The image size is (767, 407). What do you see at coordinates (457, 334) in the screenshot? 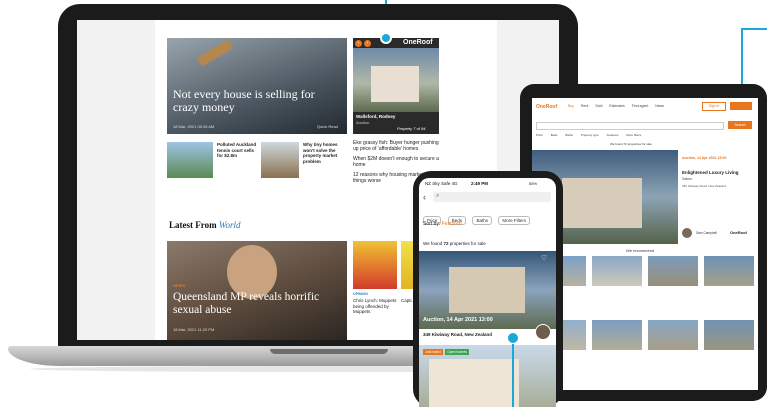
I see `phone-card-address: 349 Kiwiway Road, New Zealand` at bounding box center [457, 334].